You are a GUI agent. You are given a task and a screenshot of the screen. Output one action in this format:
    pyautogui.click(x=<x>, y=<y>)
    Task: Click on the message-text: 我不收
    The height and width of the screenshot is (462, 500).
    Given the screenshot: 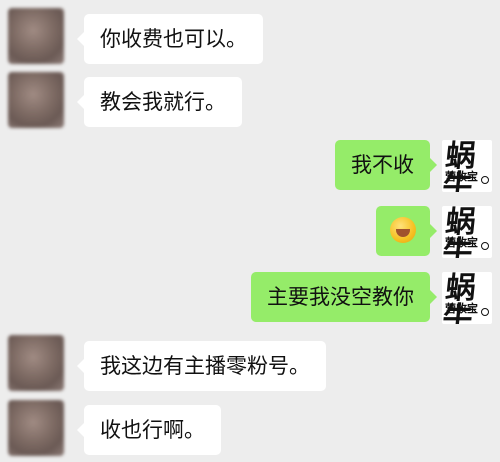 What is the action you would take?
    pyautogui.click(x=382, y=165)
    